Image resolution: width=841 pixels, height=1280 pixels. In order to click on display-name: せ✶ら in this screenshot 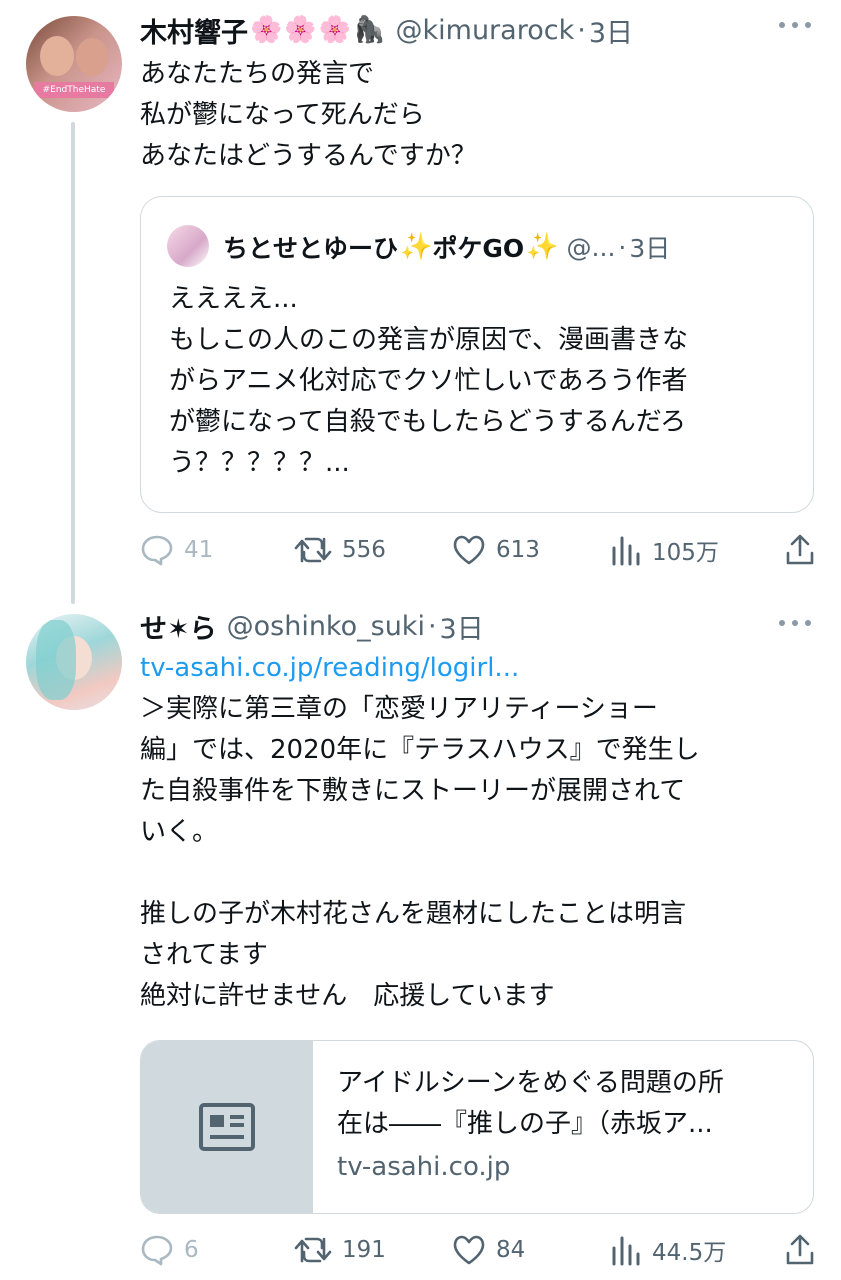, I will do `click(178, 626)`.